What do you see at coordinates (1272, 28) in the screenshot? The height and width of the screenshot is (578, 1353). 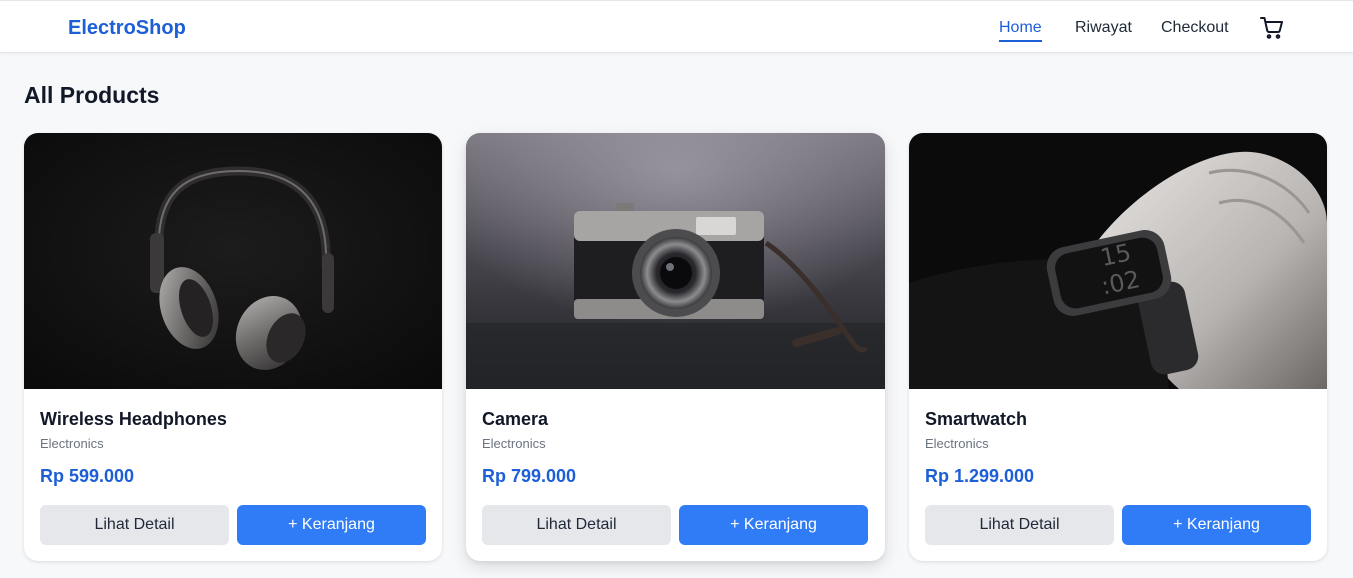 I see `shopping-cart-icon` at bounding box center [1272, 28].